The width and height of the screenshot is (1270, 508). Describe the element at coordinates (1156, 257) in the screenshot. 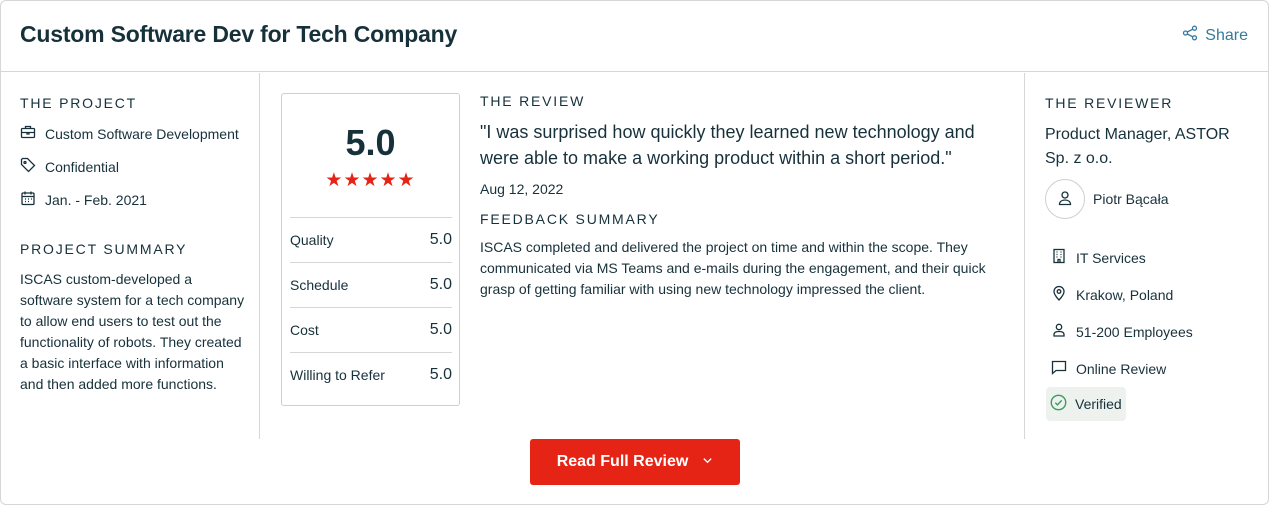

I see `reviewer-industry: IT Services` at that location.